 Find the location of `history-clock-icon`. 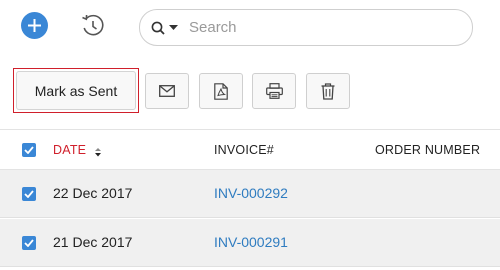

history-clock-icon is located at coordinates (93, 25).